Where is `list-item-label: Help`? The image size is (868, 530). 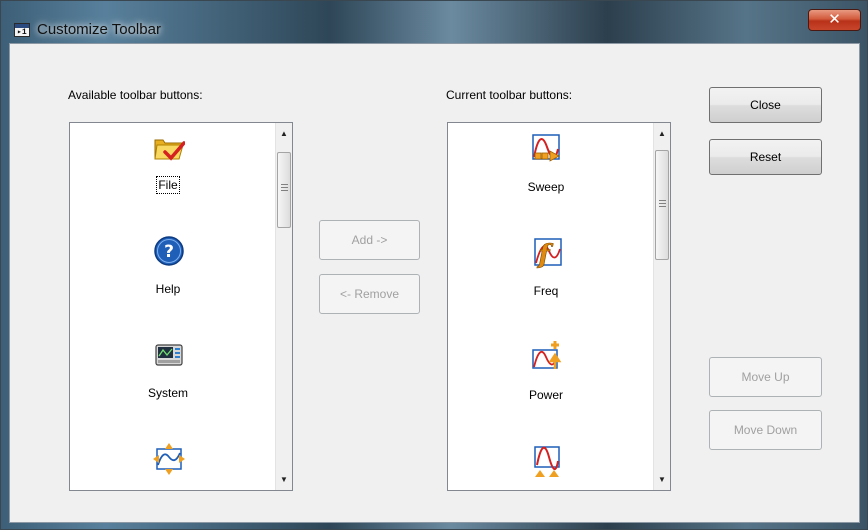 list-item-label: Help is located at coordinates (168, 289).